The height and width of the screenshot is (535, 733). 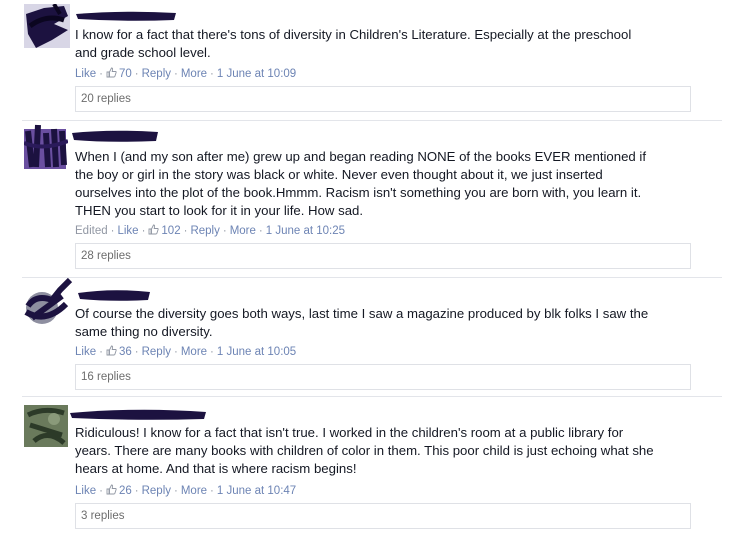 I want to click on view-replies-button: 20 replies, so click(x=383, y=99).